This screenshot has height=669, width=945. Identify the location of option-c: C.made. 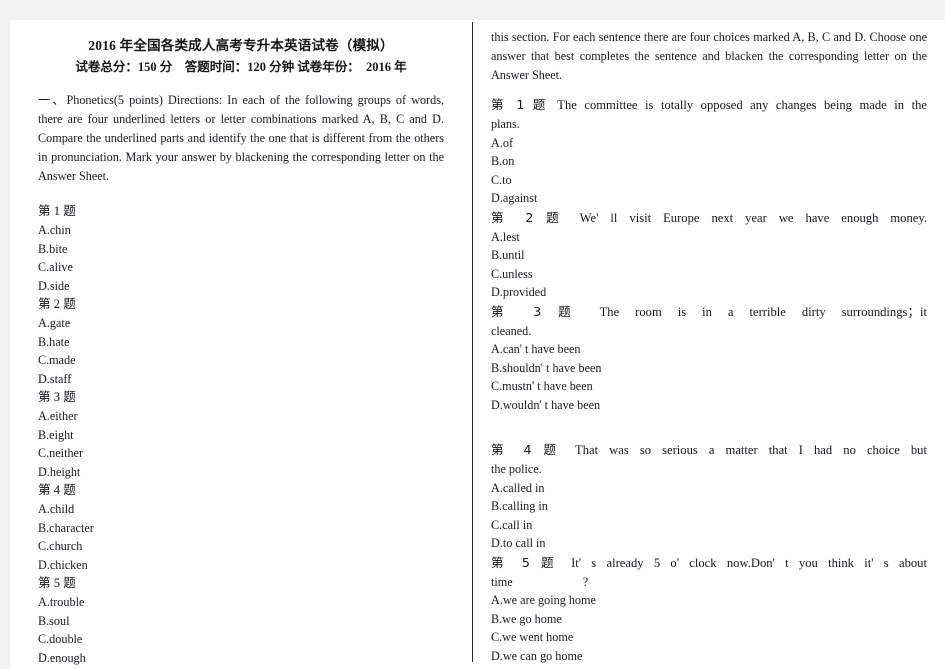
(241, 360).